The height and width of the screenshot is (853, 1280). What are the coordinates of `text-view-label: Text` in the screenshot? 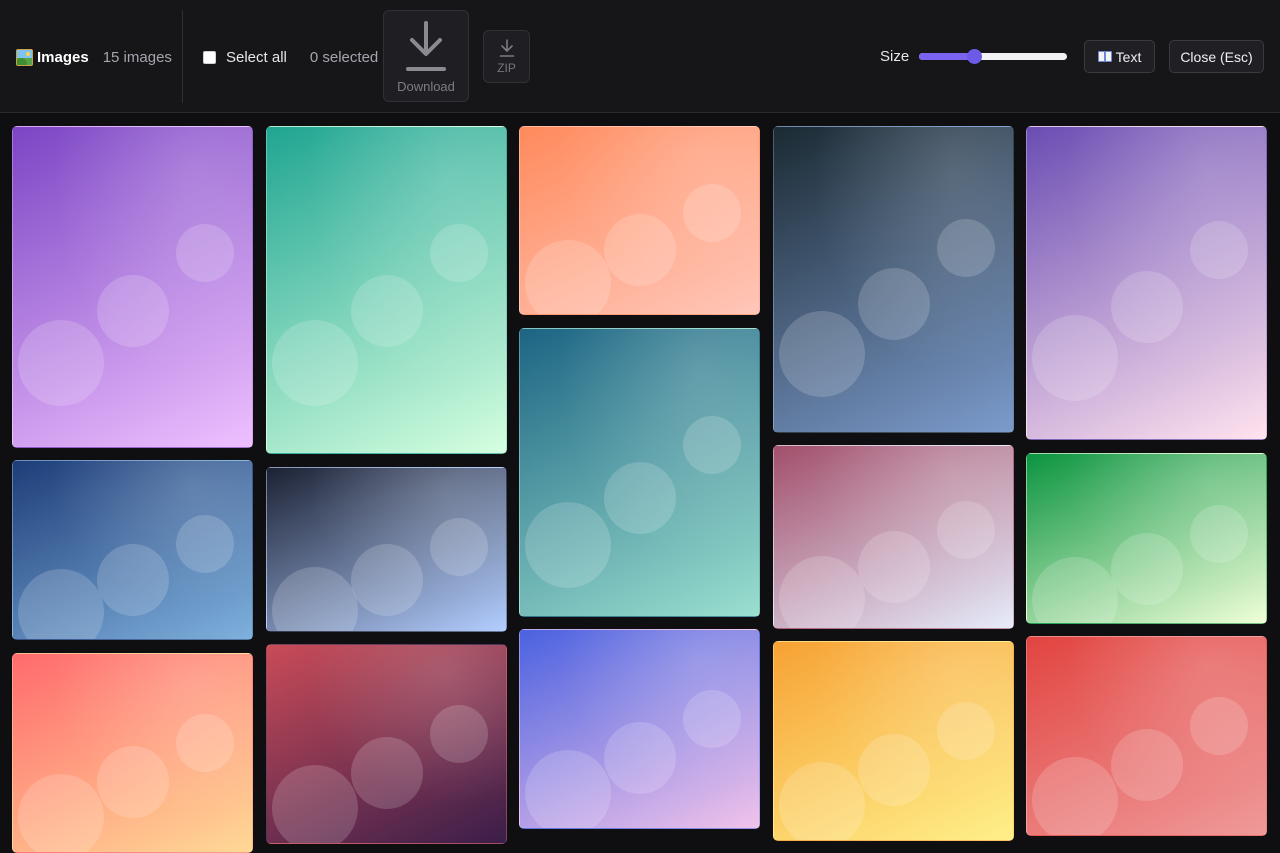 It's located at (1129, 57).